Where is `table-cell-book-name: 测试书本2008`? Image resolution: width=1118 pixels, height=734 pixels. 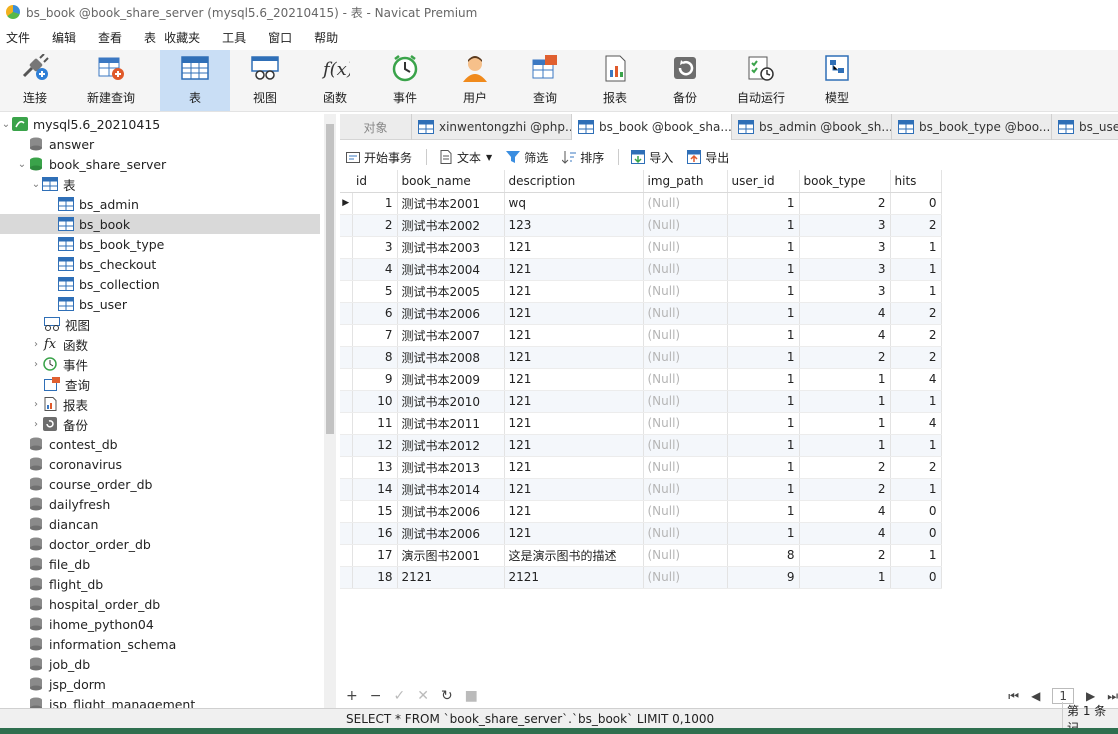
table-cell-book-name: 测试书本2008 is located at coordinates (451, 357).